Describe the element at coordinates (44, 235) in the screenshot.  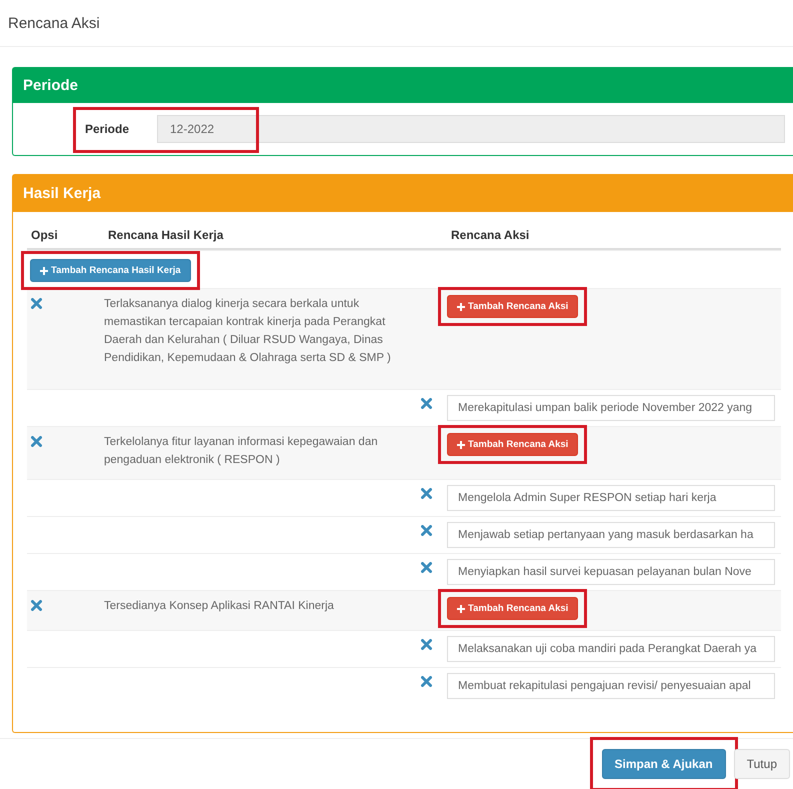
I see `column-header: Opsi` at that location.